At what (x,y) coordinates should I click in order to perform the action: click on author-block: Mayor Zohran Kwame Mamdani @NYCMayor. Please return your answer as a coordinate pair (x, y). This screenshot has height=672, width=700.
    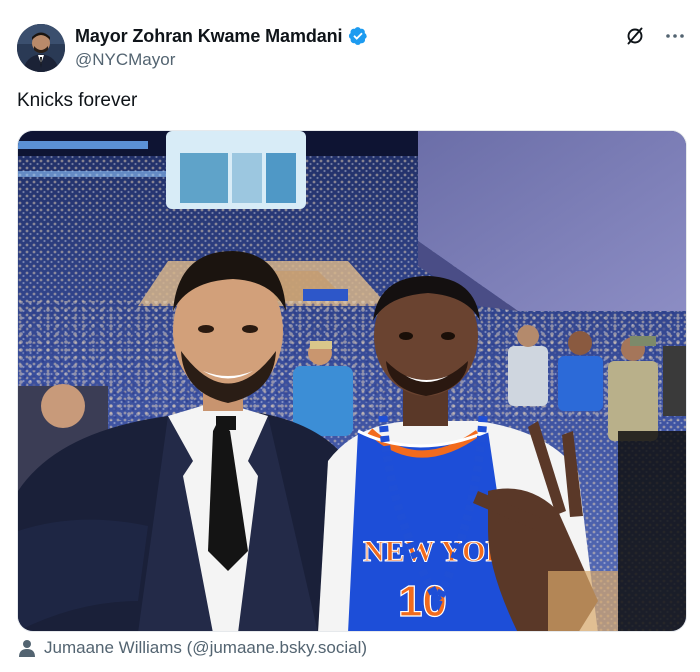
    Looking at the image, I should click on (221, 47).